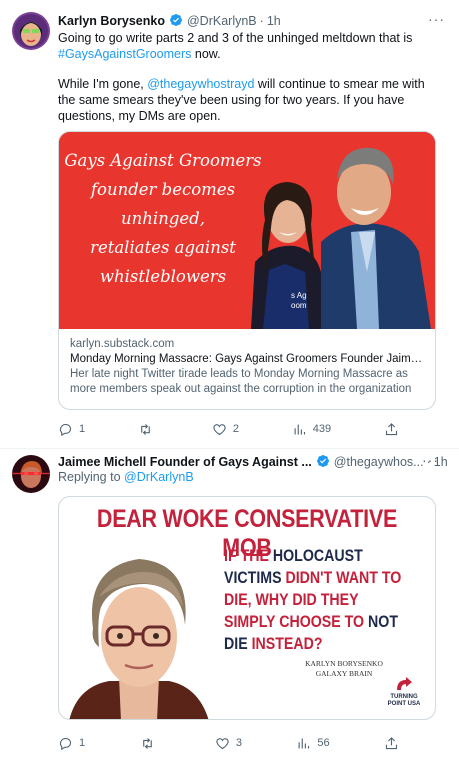 The height and width of the screenshot is (764, 459). I want to click on replying-prefix: Replying to, so click(91, 477).